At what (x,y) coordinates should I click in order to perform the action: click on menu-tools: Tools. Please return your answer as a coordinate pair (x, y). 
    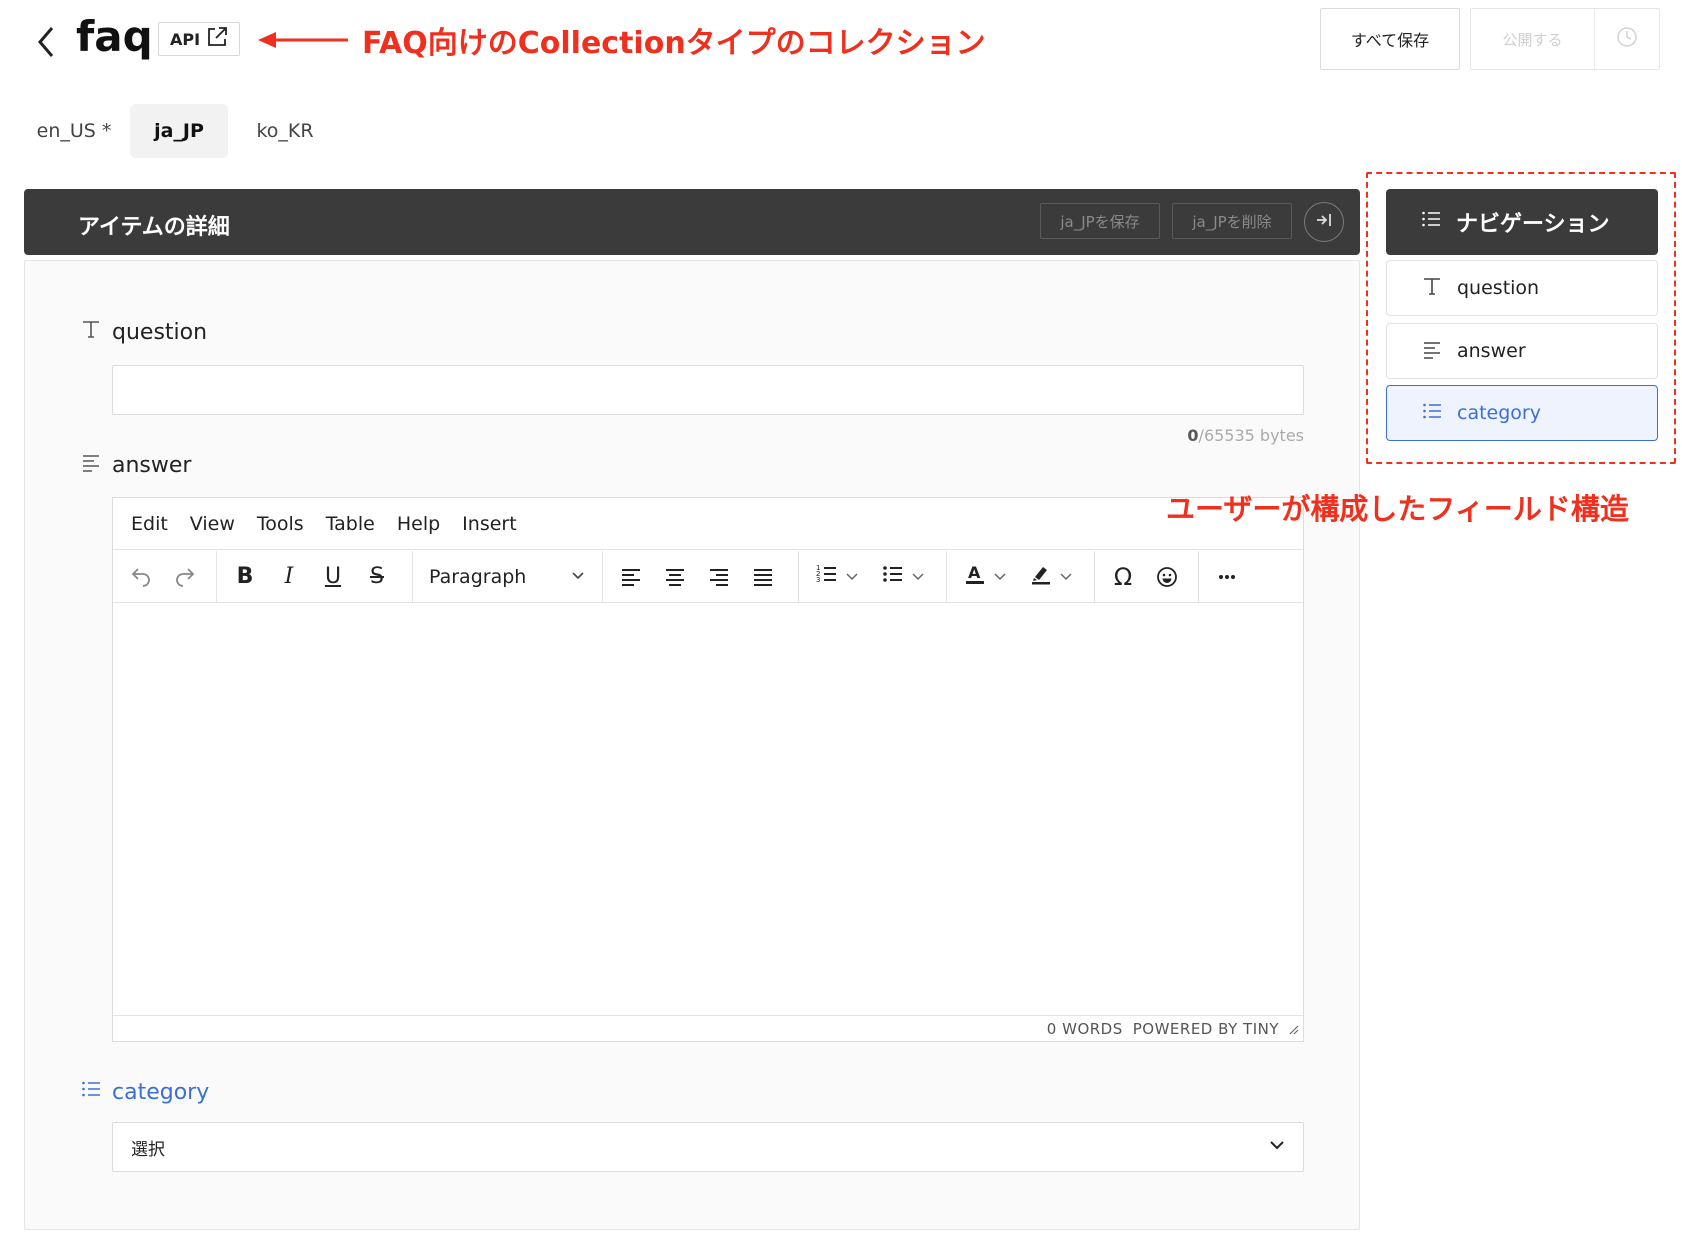
    Looking at the image, I should click on (280, 524).